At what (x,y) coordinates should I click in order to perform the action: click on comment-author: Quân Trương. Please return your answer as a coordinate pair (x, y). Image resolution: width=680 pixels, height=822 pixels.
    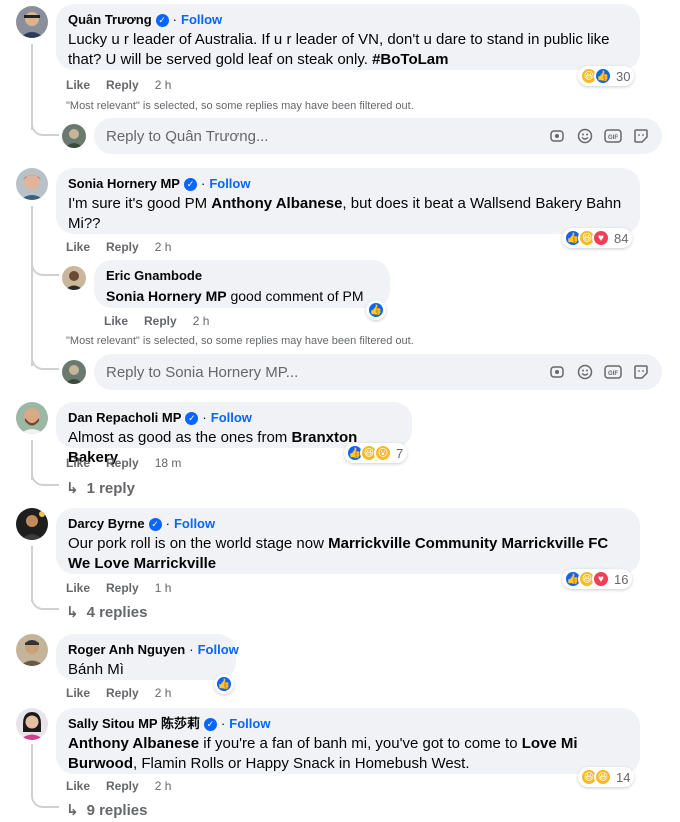
    Looking at the image, I should click on (110, 20).